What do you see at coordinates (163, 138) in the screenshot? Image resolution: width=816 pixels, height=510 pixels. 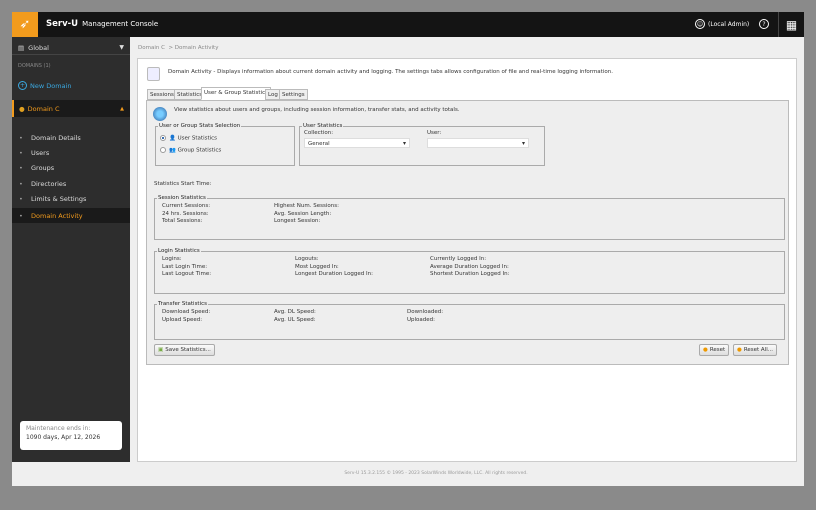 I see `radio-checked` at bounding box center [163, 138].